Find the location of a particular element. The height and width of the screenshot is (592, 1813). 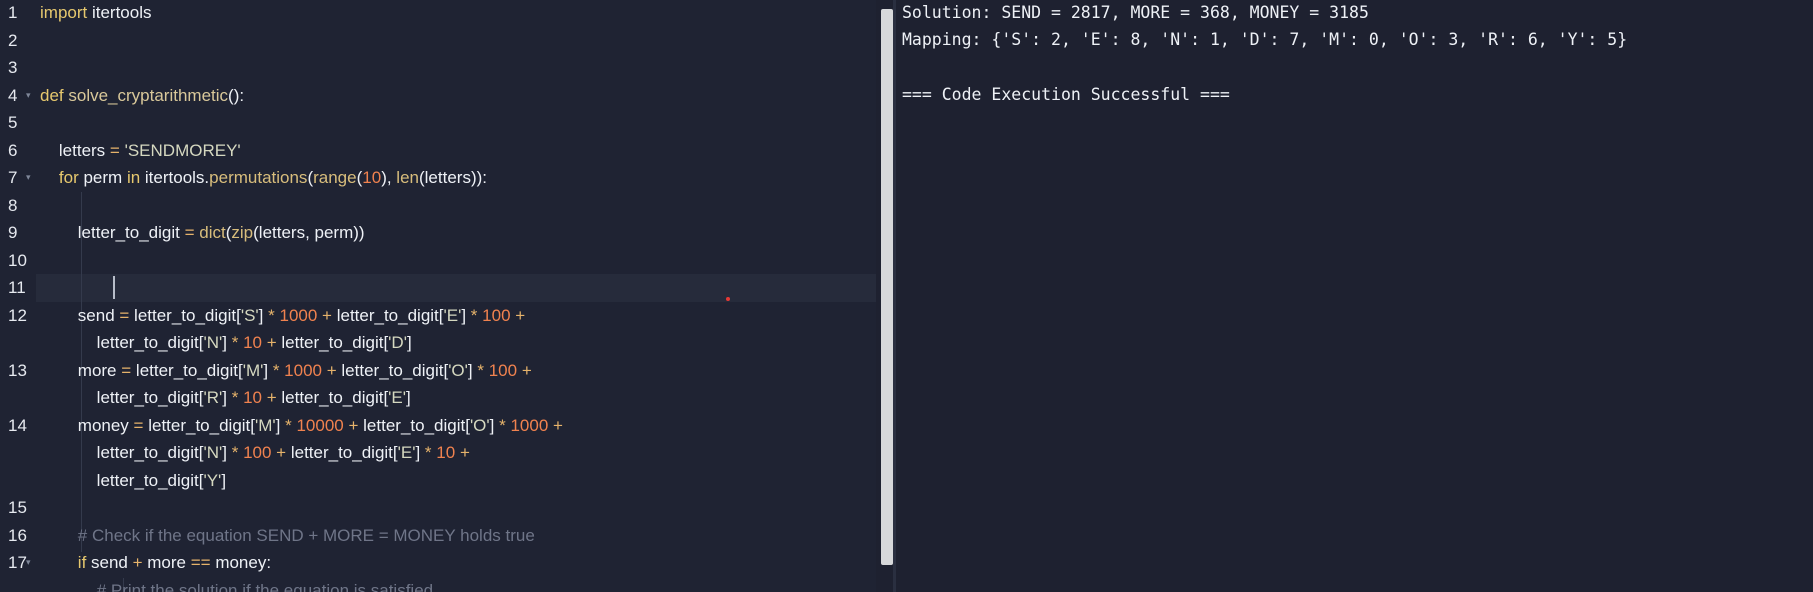

code-token: more is located at coordinates (81, 370).